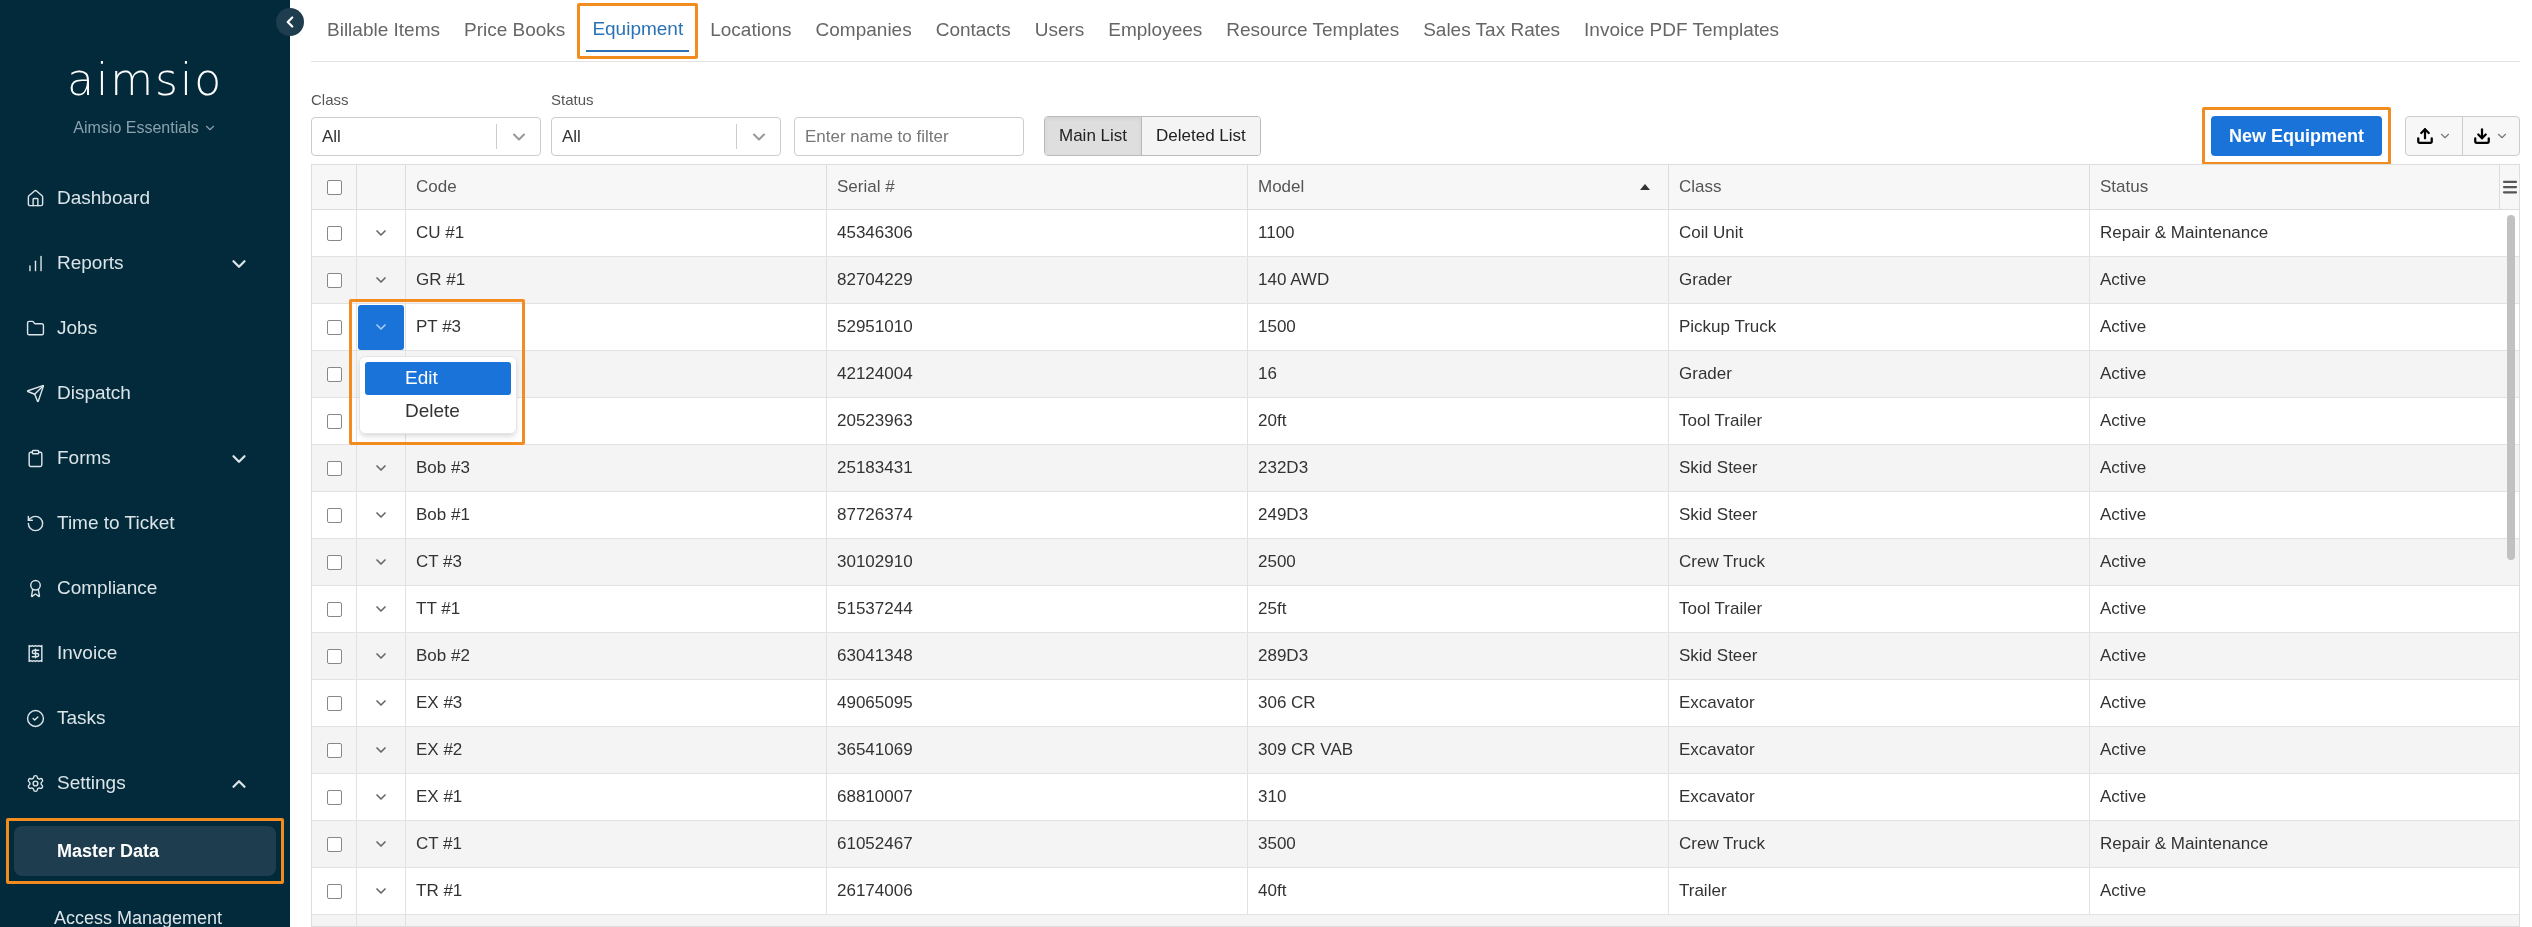 This screenshot has width=2532, height=927. I want to click on table-cell-text: 51537244, so click(875, 609).